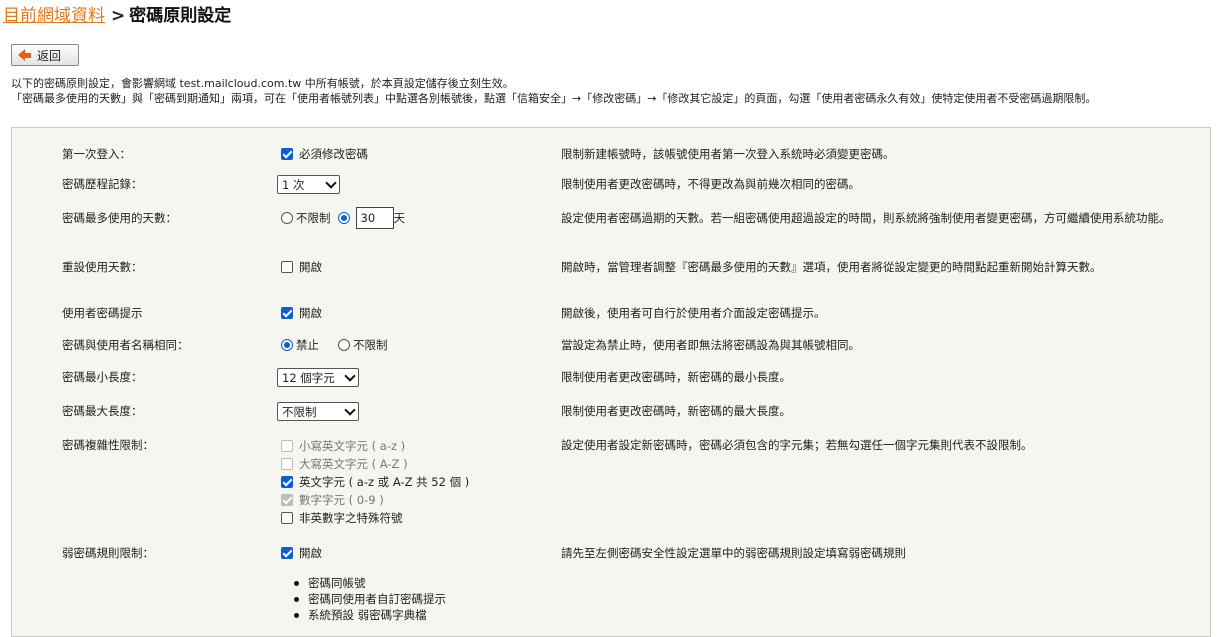 The height and width of the screenshot is (637, 1218). Describe the element at coordinates (370, 583) in the screenshot. I see `weak-rule-item: 密碼同帳號` at that location.